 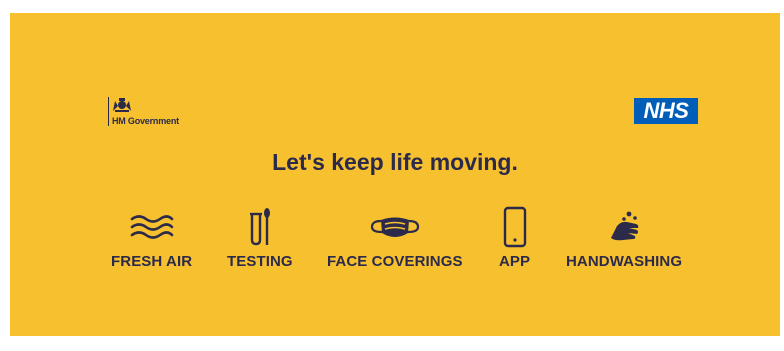 What do you see at coordinates (515, 261) in the screenshot?
I see `item-label: APP` at bounding box center [515, 261].